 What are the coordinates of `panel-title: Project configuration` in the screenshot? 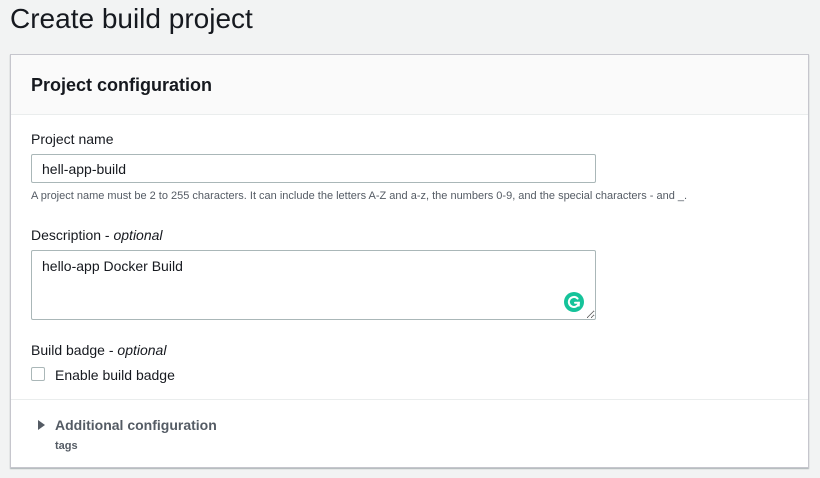 It's located at (122, 85).